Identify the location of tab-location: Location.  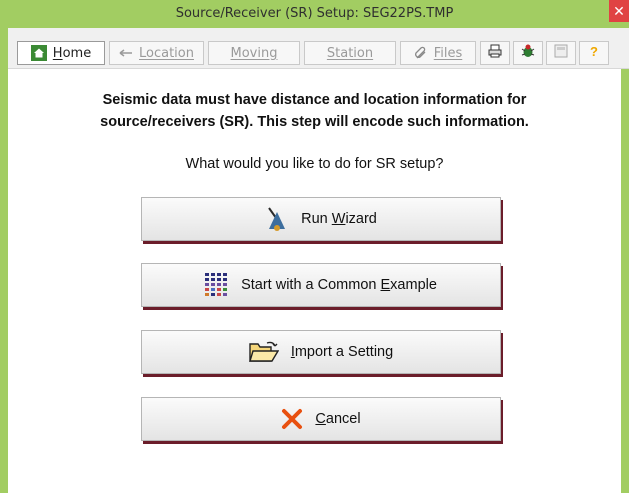
(156, 53).